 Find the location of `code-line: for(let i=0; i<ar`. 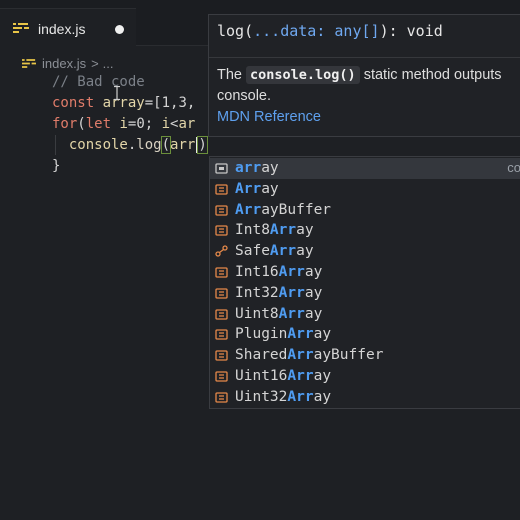

code-line: for(let i=0; i<ar is located at coordinates (129, 124).